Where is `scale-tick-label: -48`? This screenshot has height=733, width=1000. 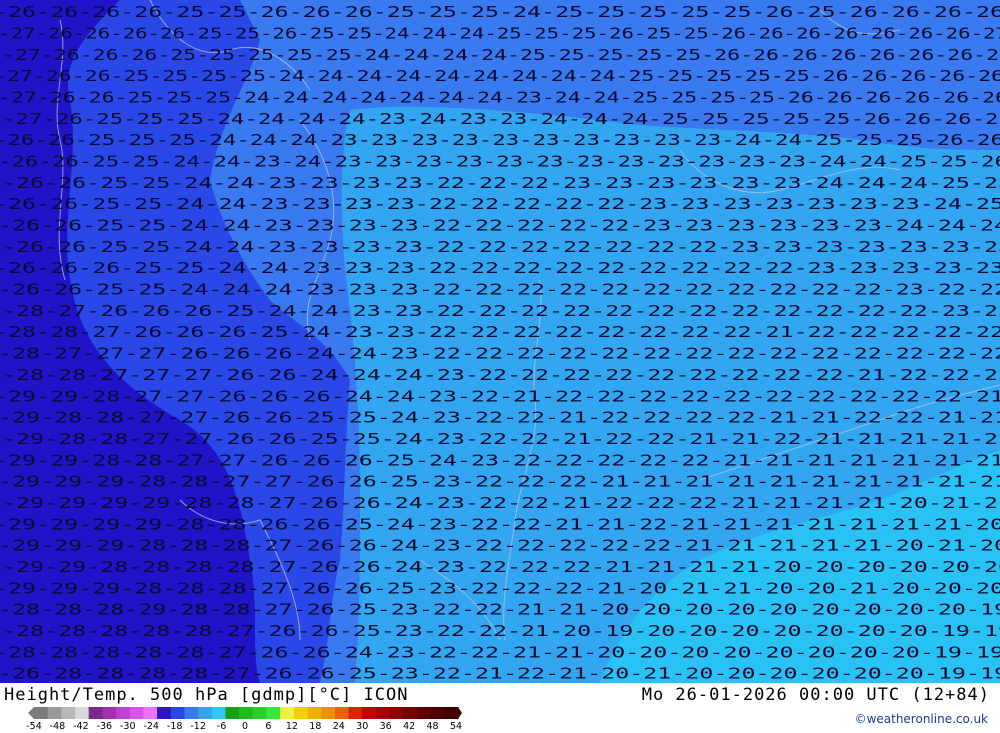 scale-tick-label: -48 is located at coordinates (57, 726).